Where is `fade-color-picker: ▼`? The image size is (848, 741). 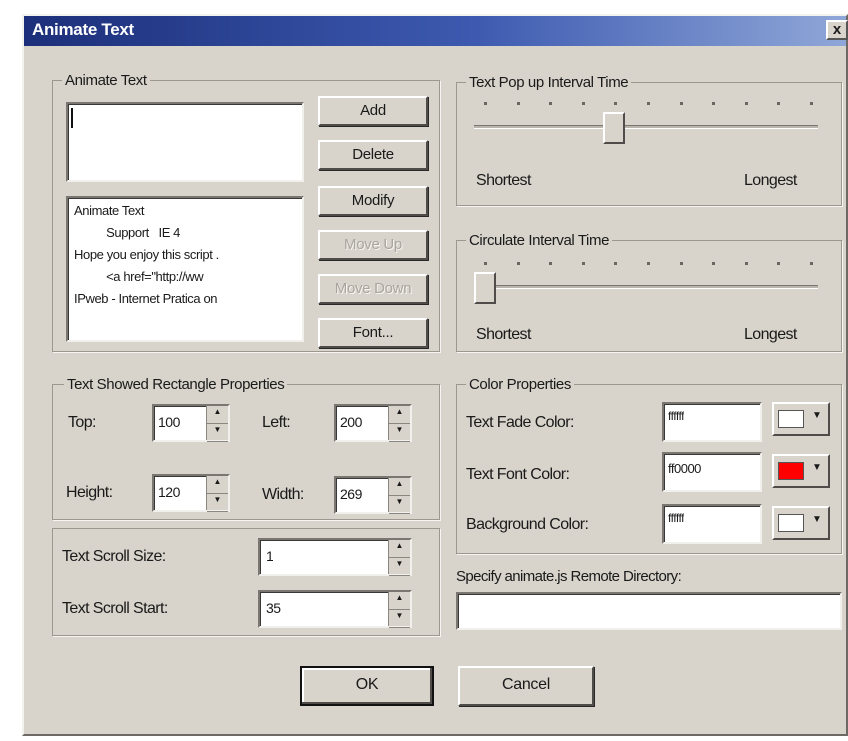 fade-color-picker: ▼ is located at coordinates (801, 419).